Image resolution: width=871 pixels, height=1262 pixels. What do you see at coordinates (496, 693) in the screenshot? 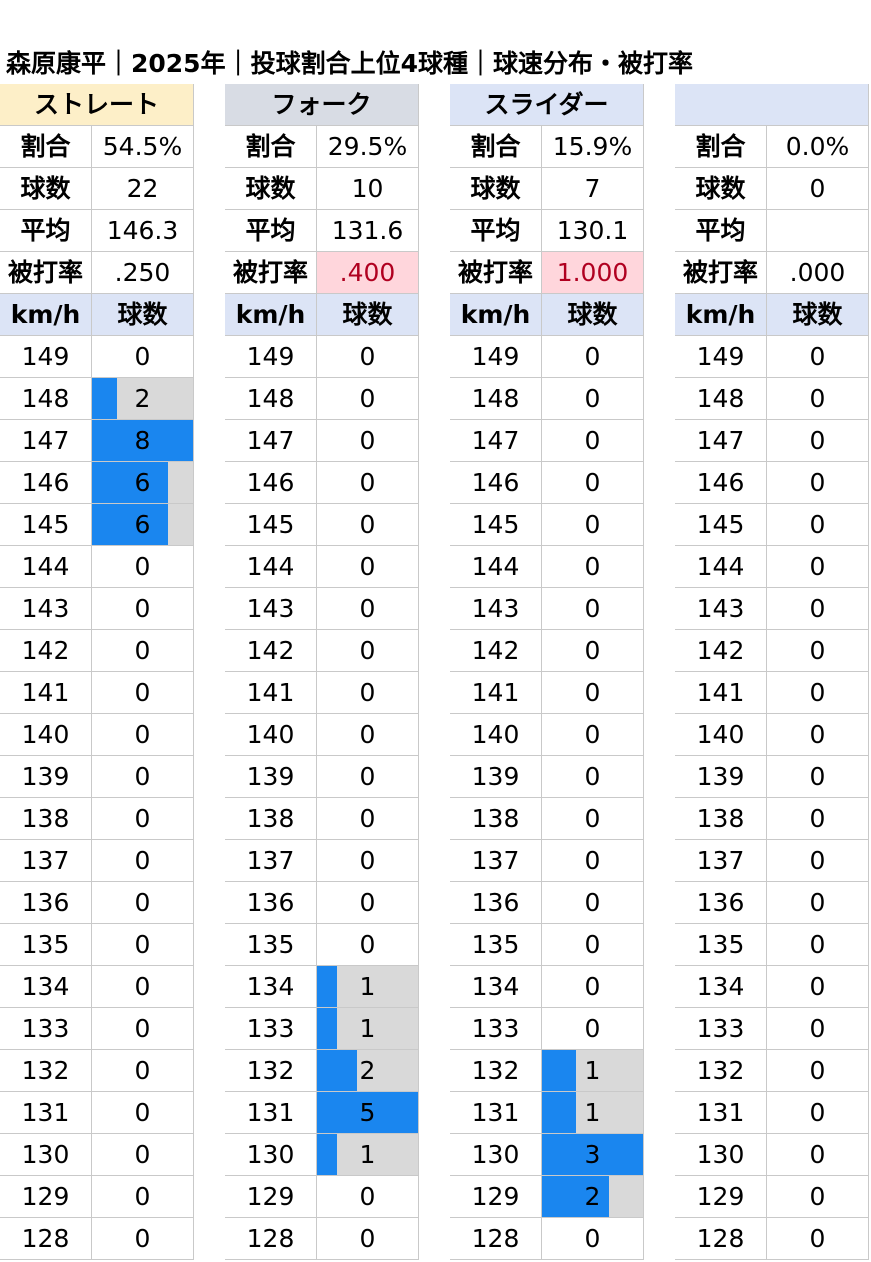
I see `speed-cell: 141` at bounding box center [496, 693].